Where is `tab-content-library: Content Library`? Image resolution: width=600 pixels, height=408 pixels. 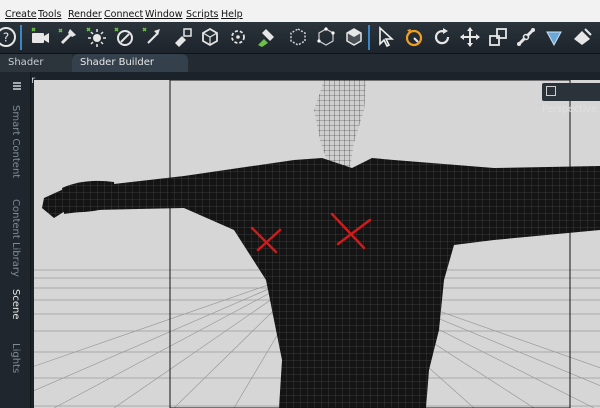
tab-content-library: Content Library is located at coordinates (15, 238).